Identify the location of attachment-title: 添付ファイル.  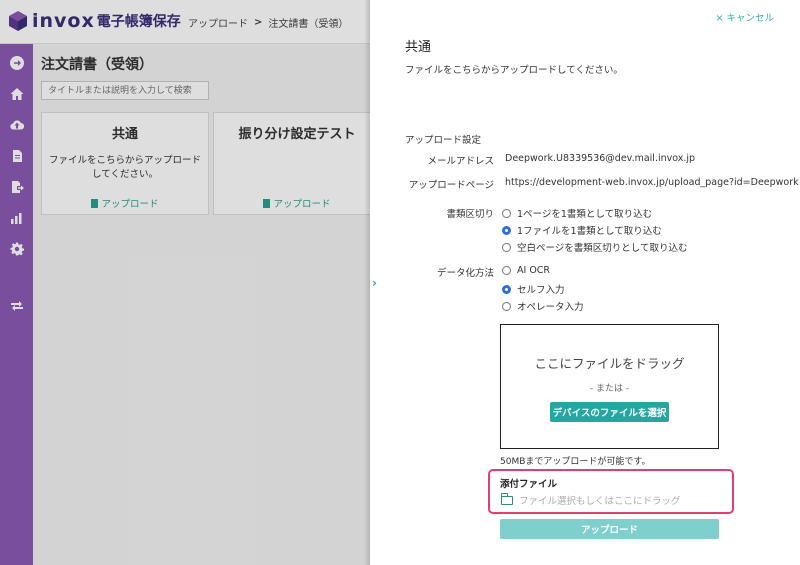
(529, 484).